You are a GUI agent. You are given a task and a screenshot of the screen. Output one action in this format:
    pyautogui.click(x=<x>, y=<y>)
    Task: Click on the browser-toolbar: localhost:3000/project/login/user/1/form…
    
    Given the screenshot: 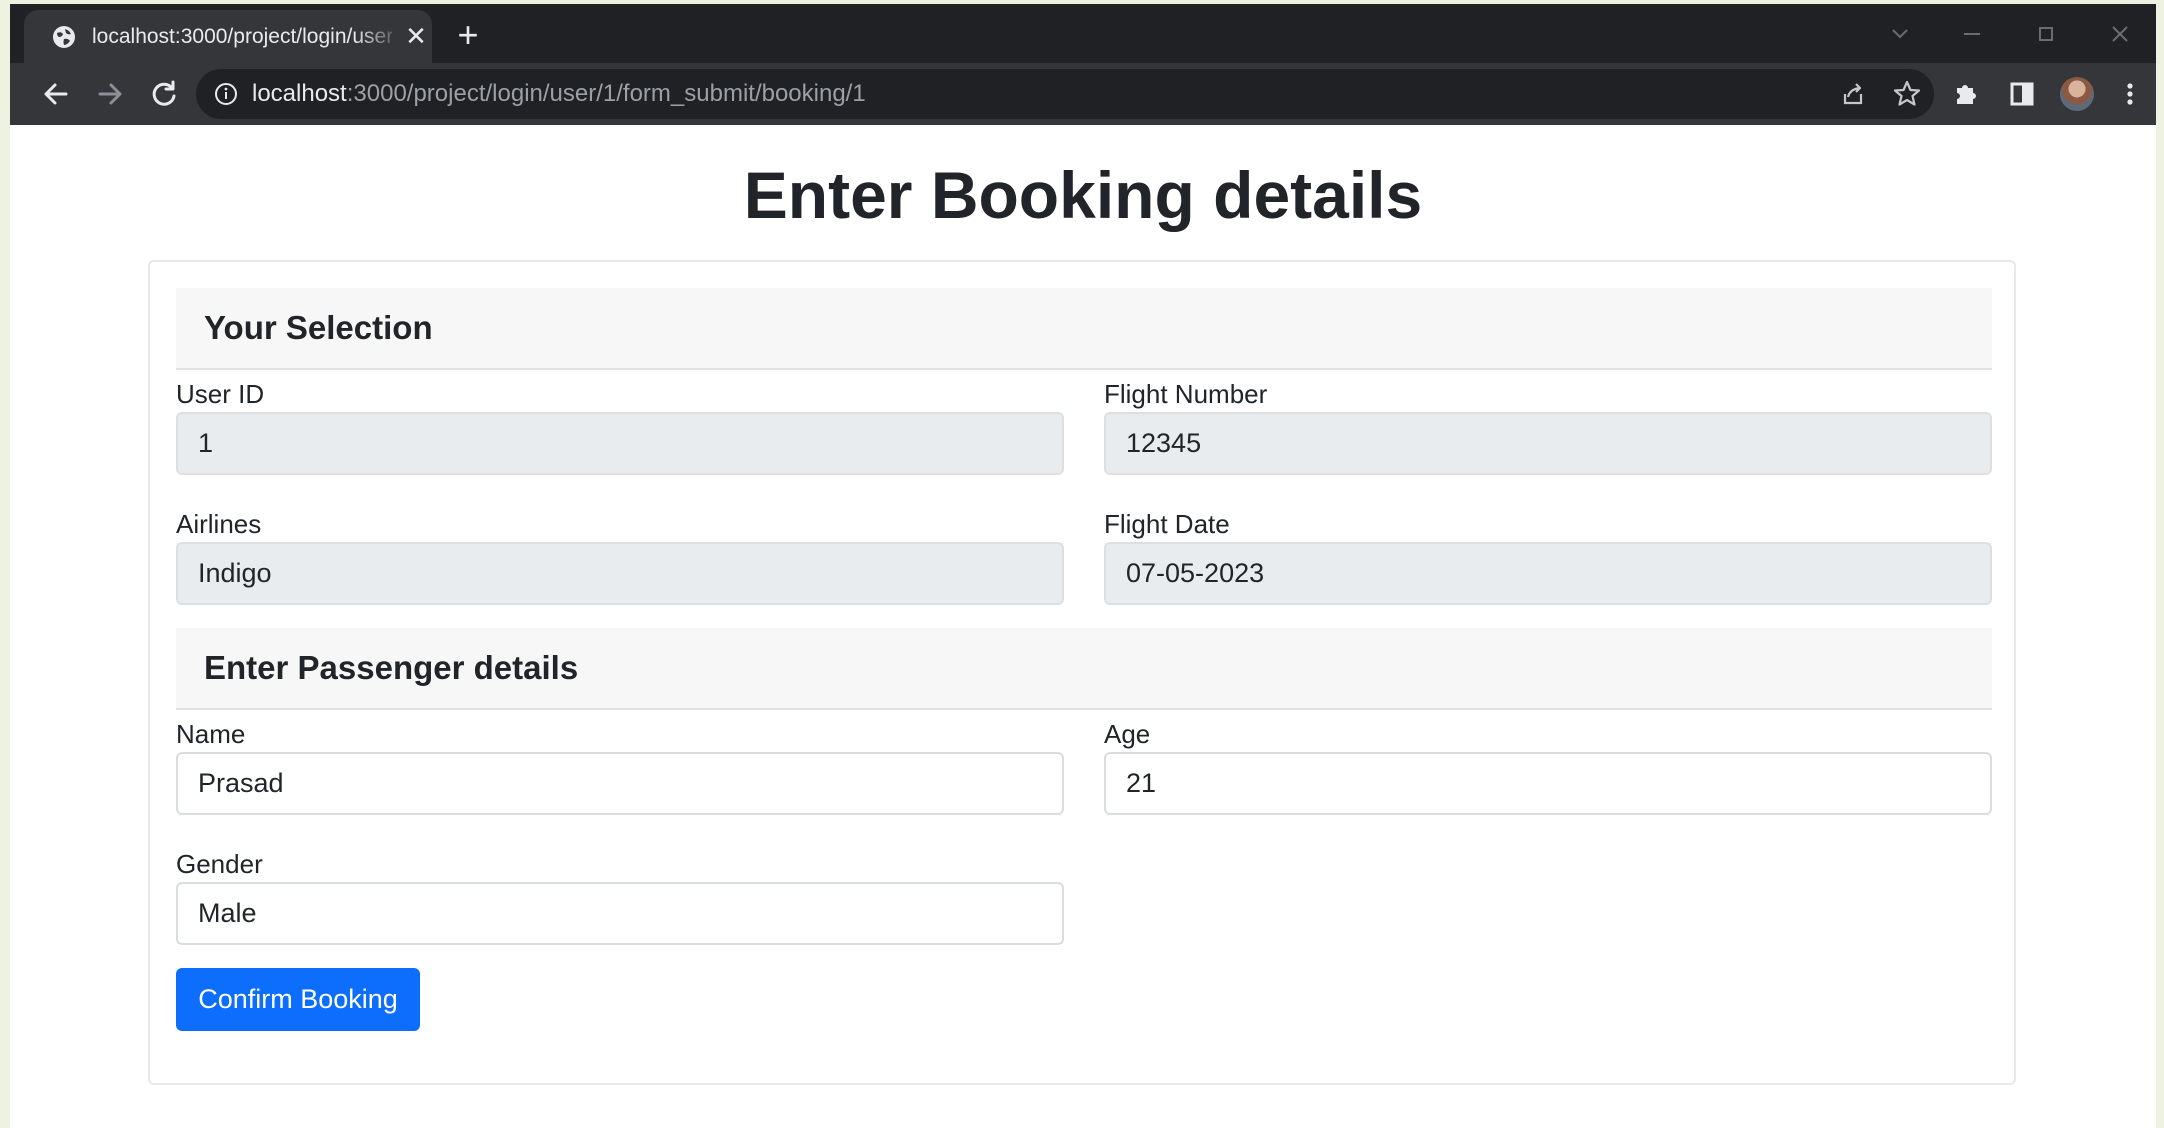 What is the action you would take?
    pyautogui.click(x=1083, y=94)
    